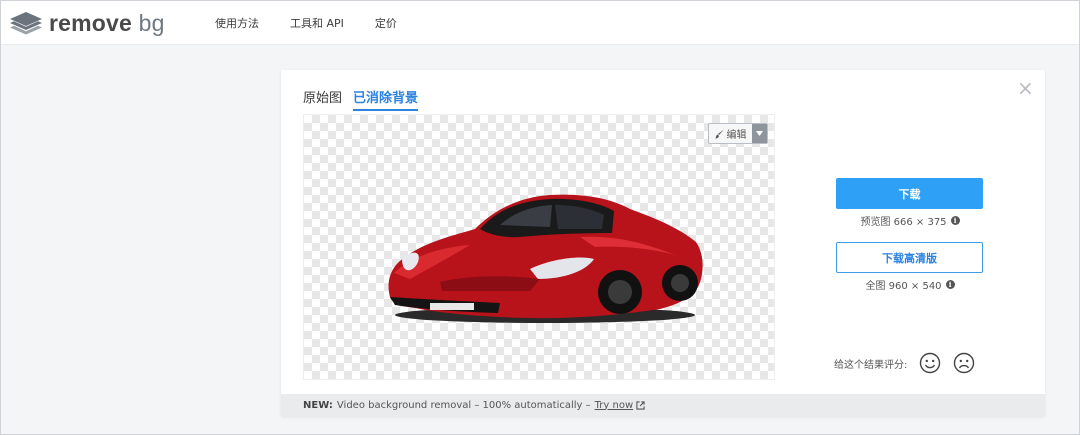 The height and width of the screenshot is (435, 1080). Describe the element at coordinates (317, 23) in the screenshot. I see `nav-item-tools-api: 工具和 API` at that location.